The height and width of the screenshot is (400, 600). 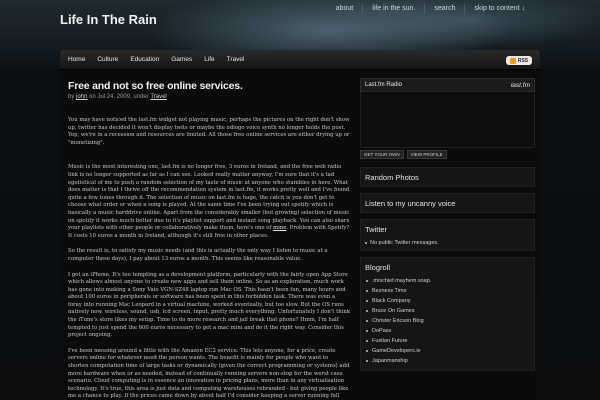 I want to click on blogroll-link: Japanmanship, so click(x=447, y=361).